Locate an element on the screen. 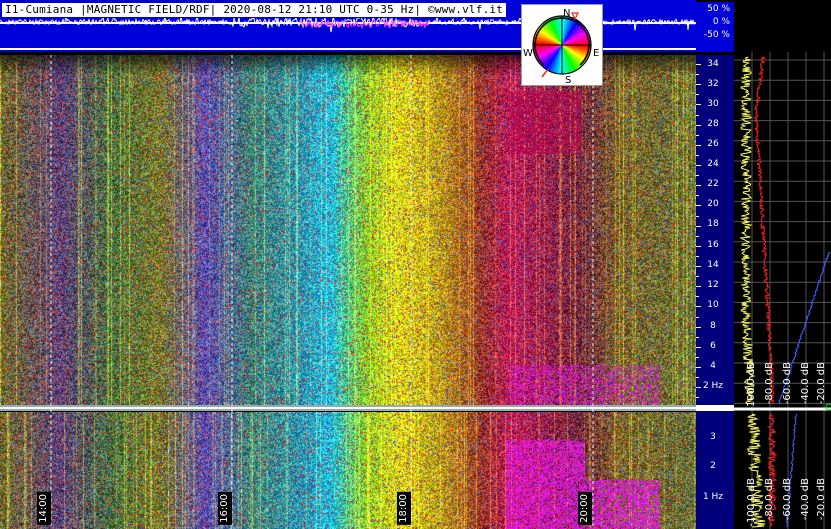 This screenshot has height=529, width=831. freq-label: 2 Hz is located at coordinates (713, 386).